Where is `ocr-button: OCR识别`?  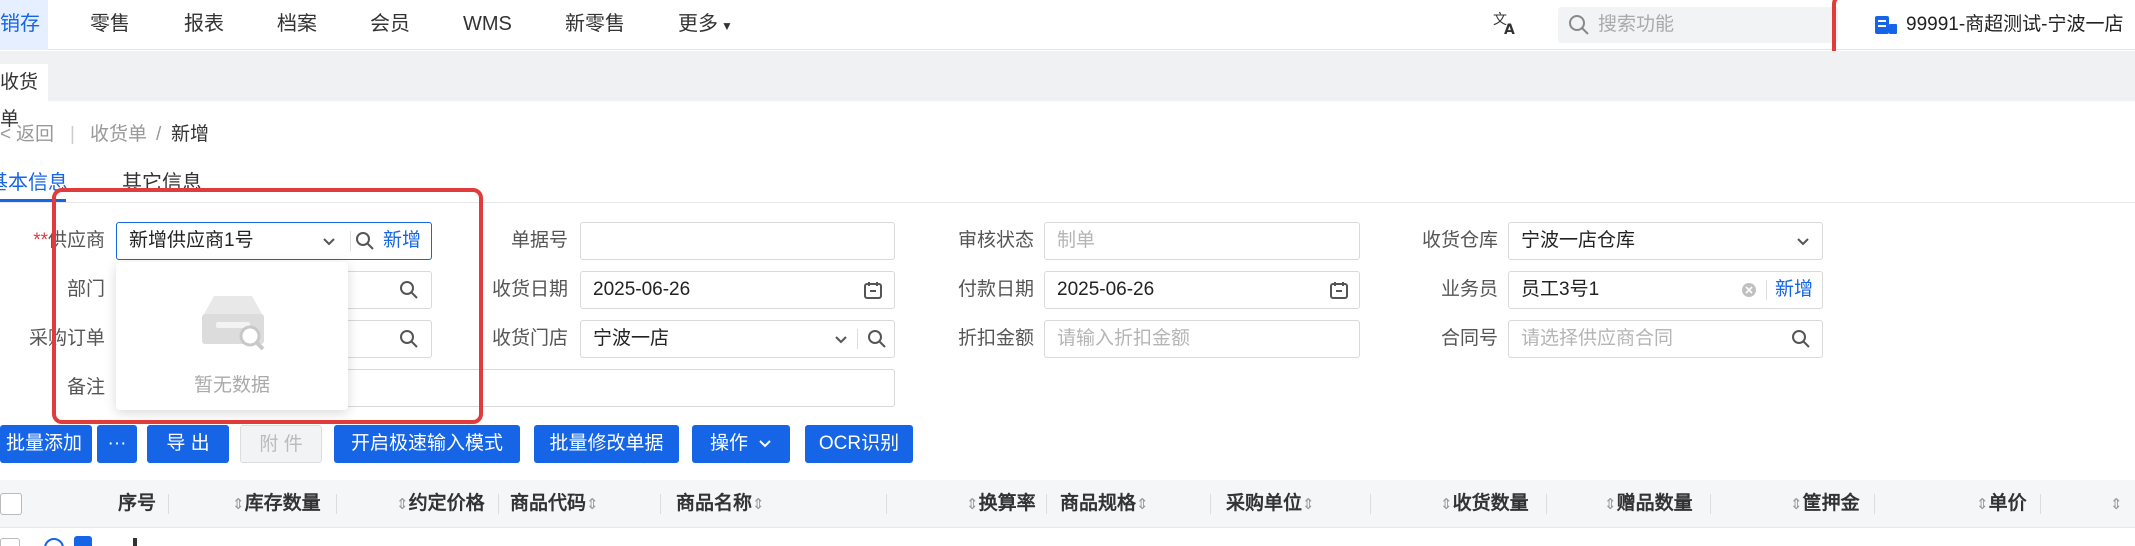 ocr-button: OCR识别 is located at coordinates (859, 444).